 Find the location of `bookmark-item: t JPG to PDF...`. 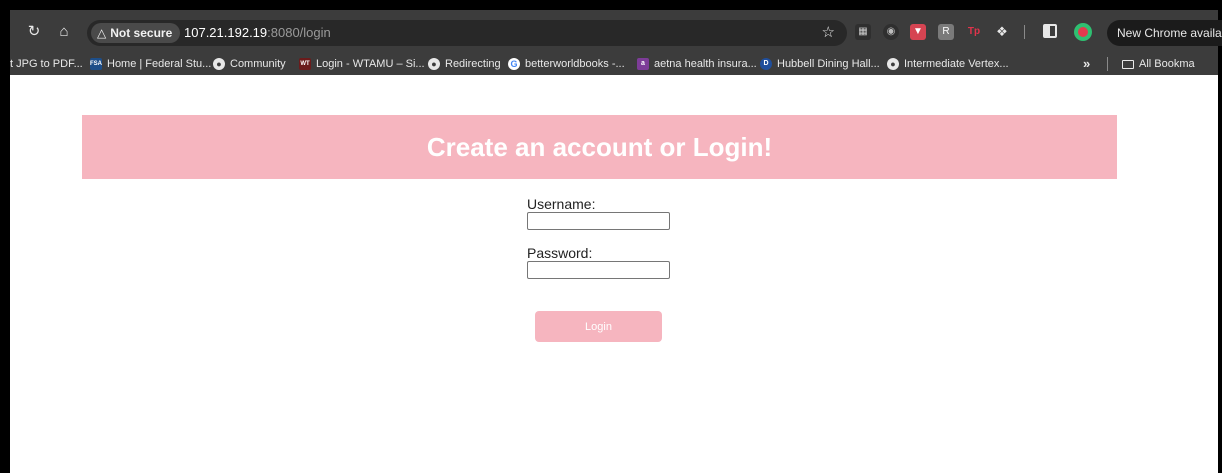

bookmark-item: t JPG to PDF... is located at coordinates (46, 64).